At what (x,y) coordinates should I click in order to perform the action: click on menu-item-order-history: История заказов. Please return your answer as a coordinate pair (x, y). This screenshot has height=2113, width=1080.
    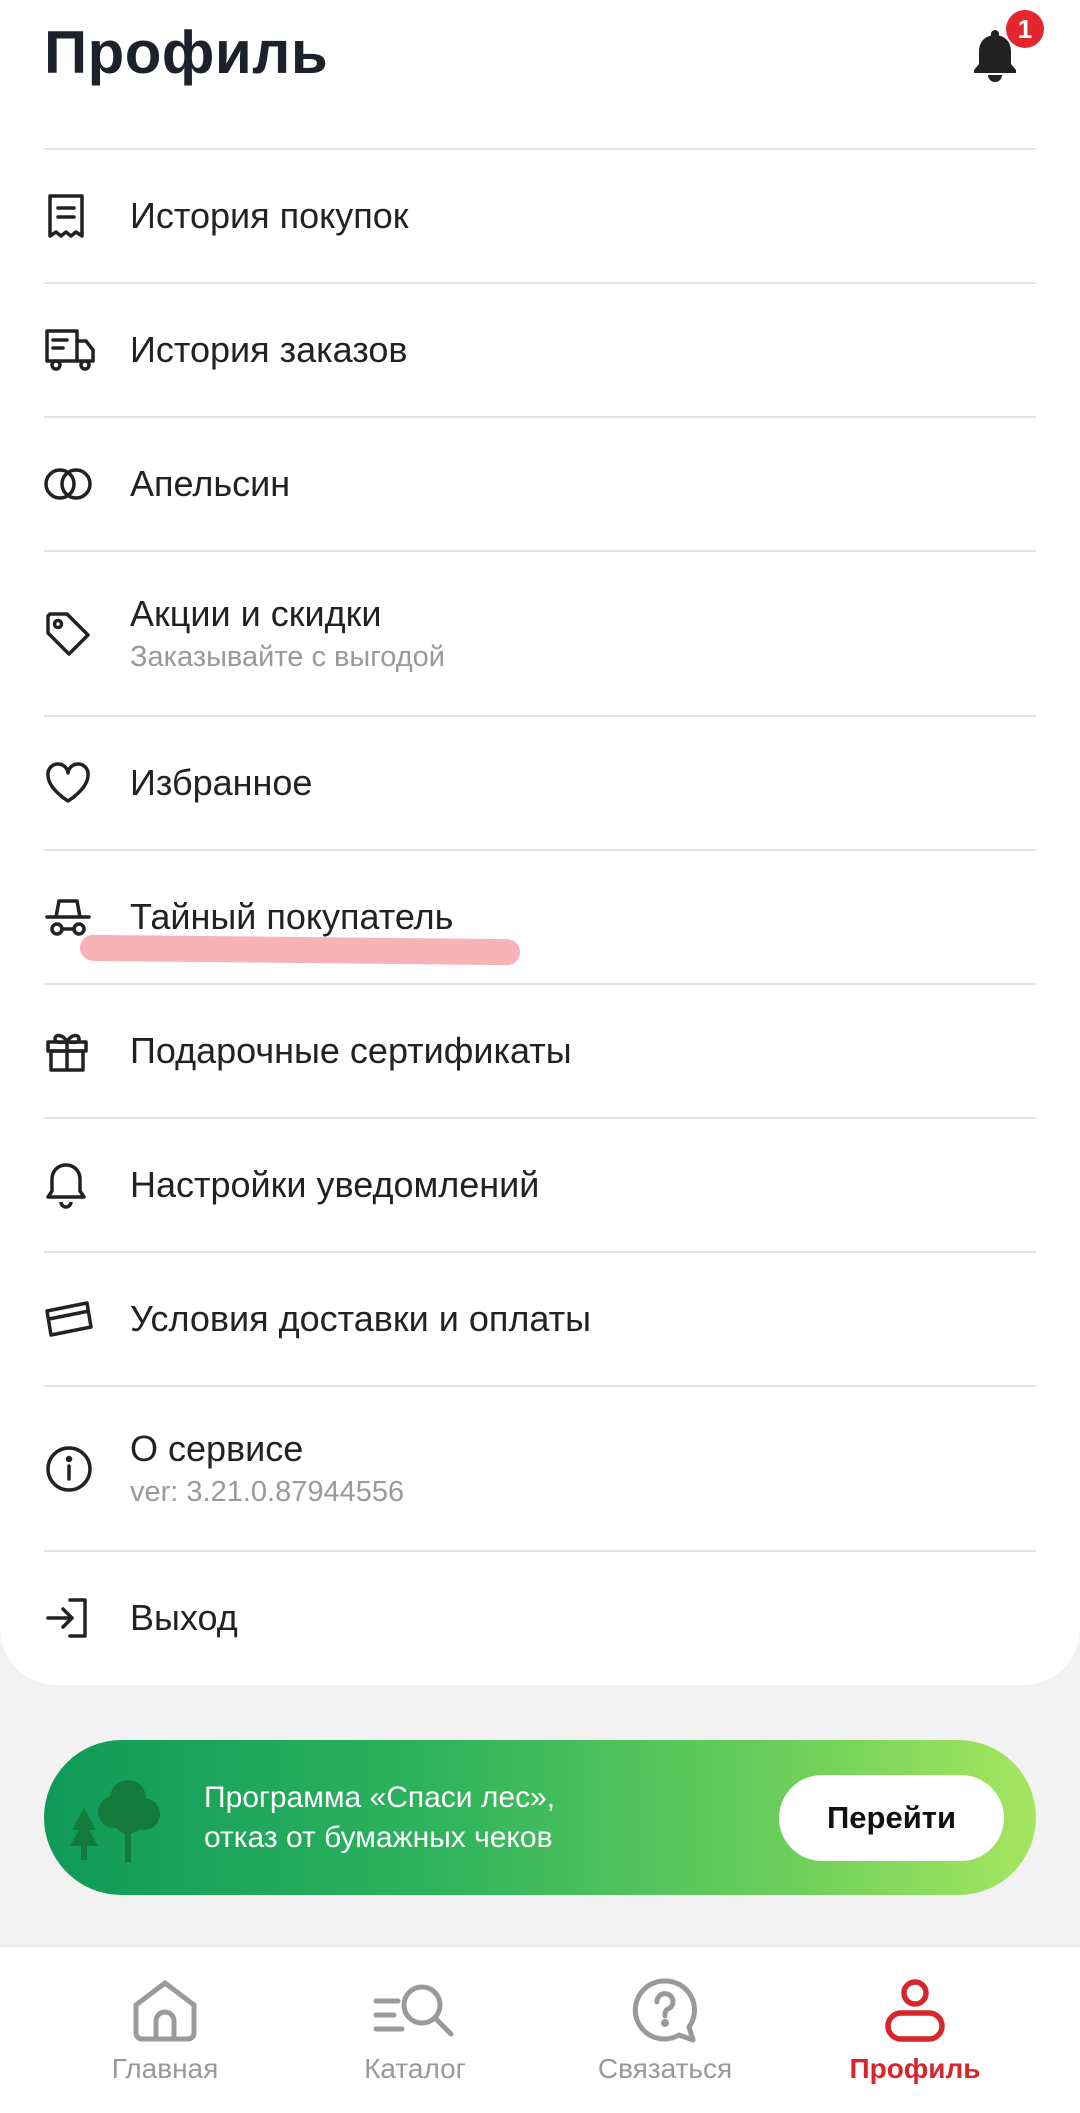
    Looking at the image, I should click on (540, 349).